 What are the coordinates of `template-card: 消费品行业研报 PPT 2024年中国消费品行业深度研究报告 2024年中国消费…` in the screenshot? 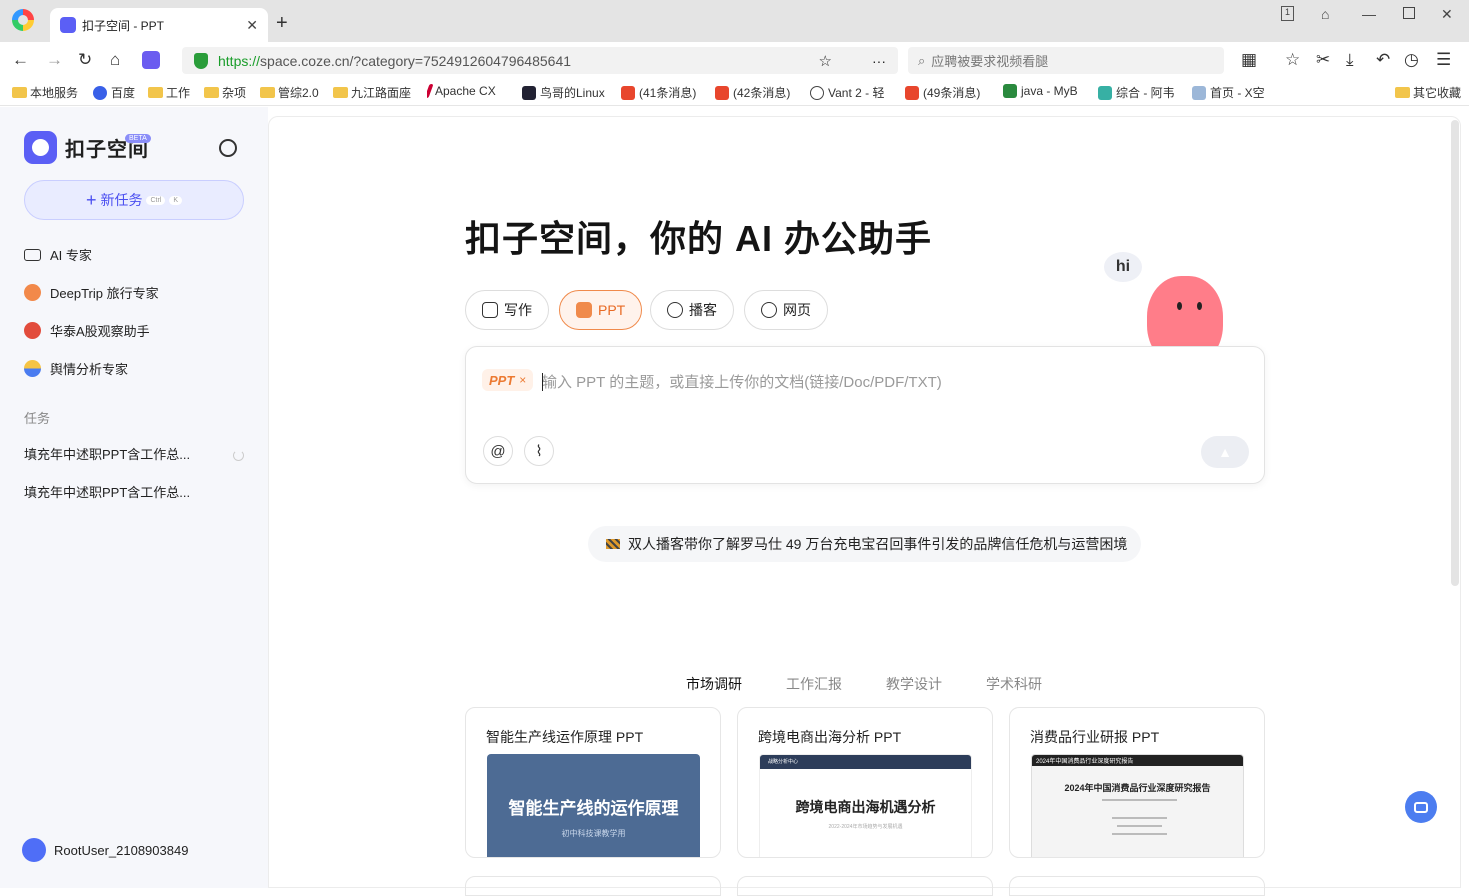 It's located at (1137, 782).